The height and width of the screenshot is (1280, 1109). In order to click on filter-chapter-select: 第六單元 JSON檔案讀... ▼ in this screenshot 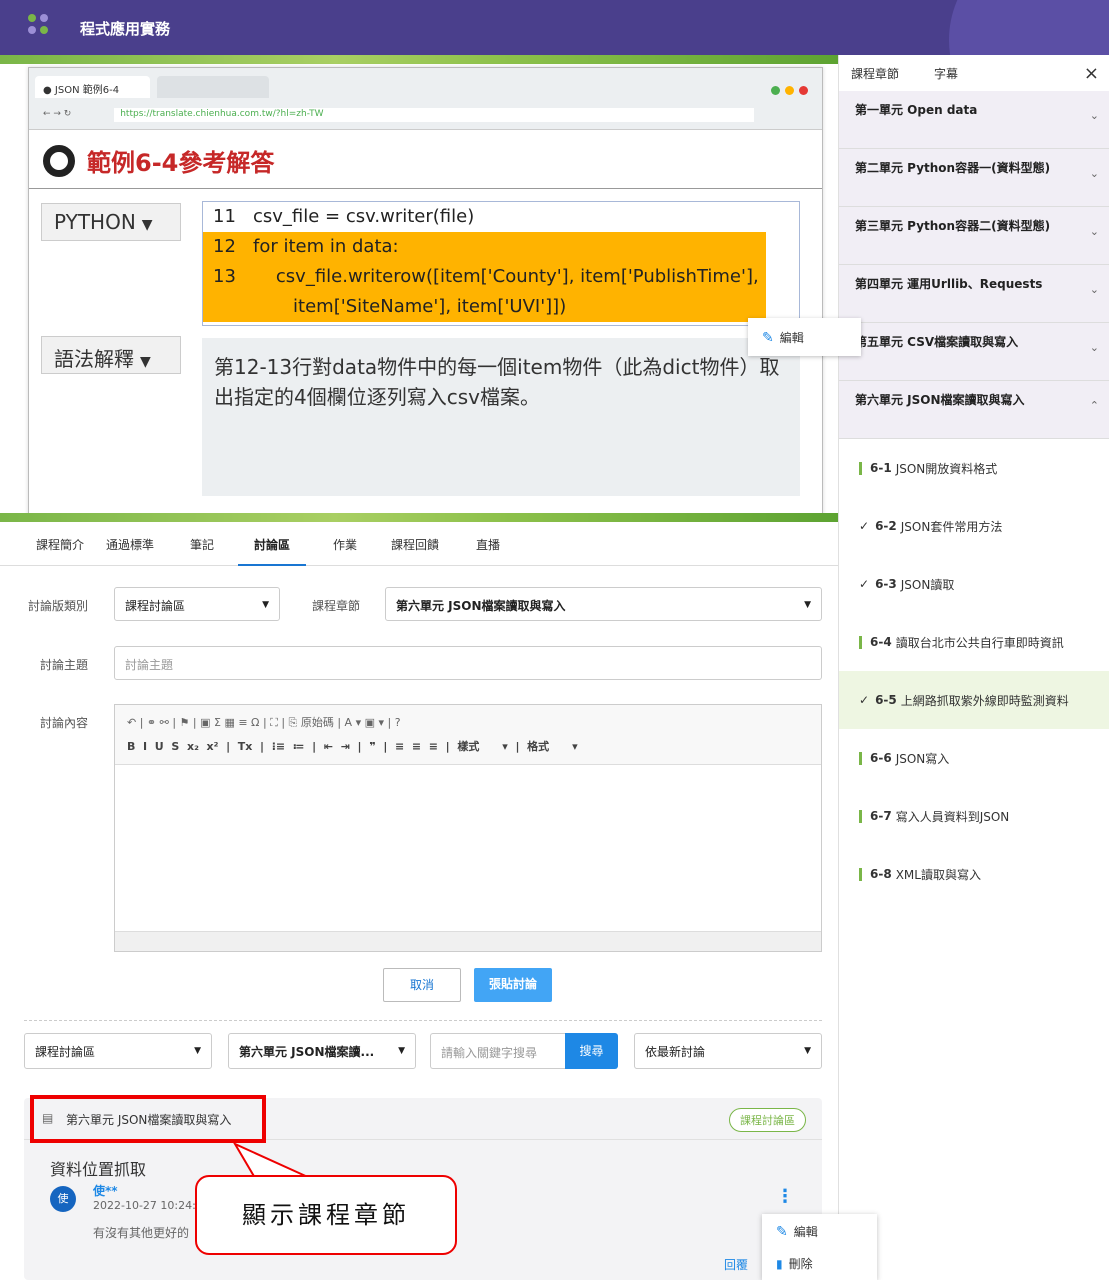, I will do `click(322, 1051)`.